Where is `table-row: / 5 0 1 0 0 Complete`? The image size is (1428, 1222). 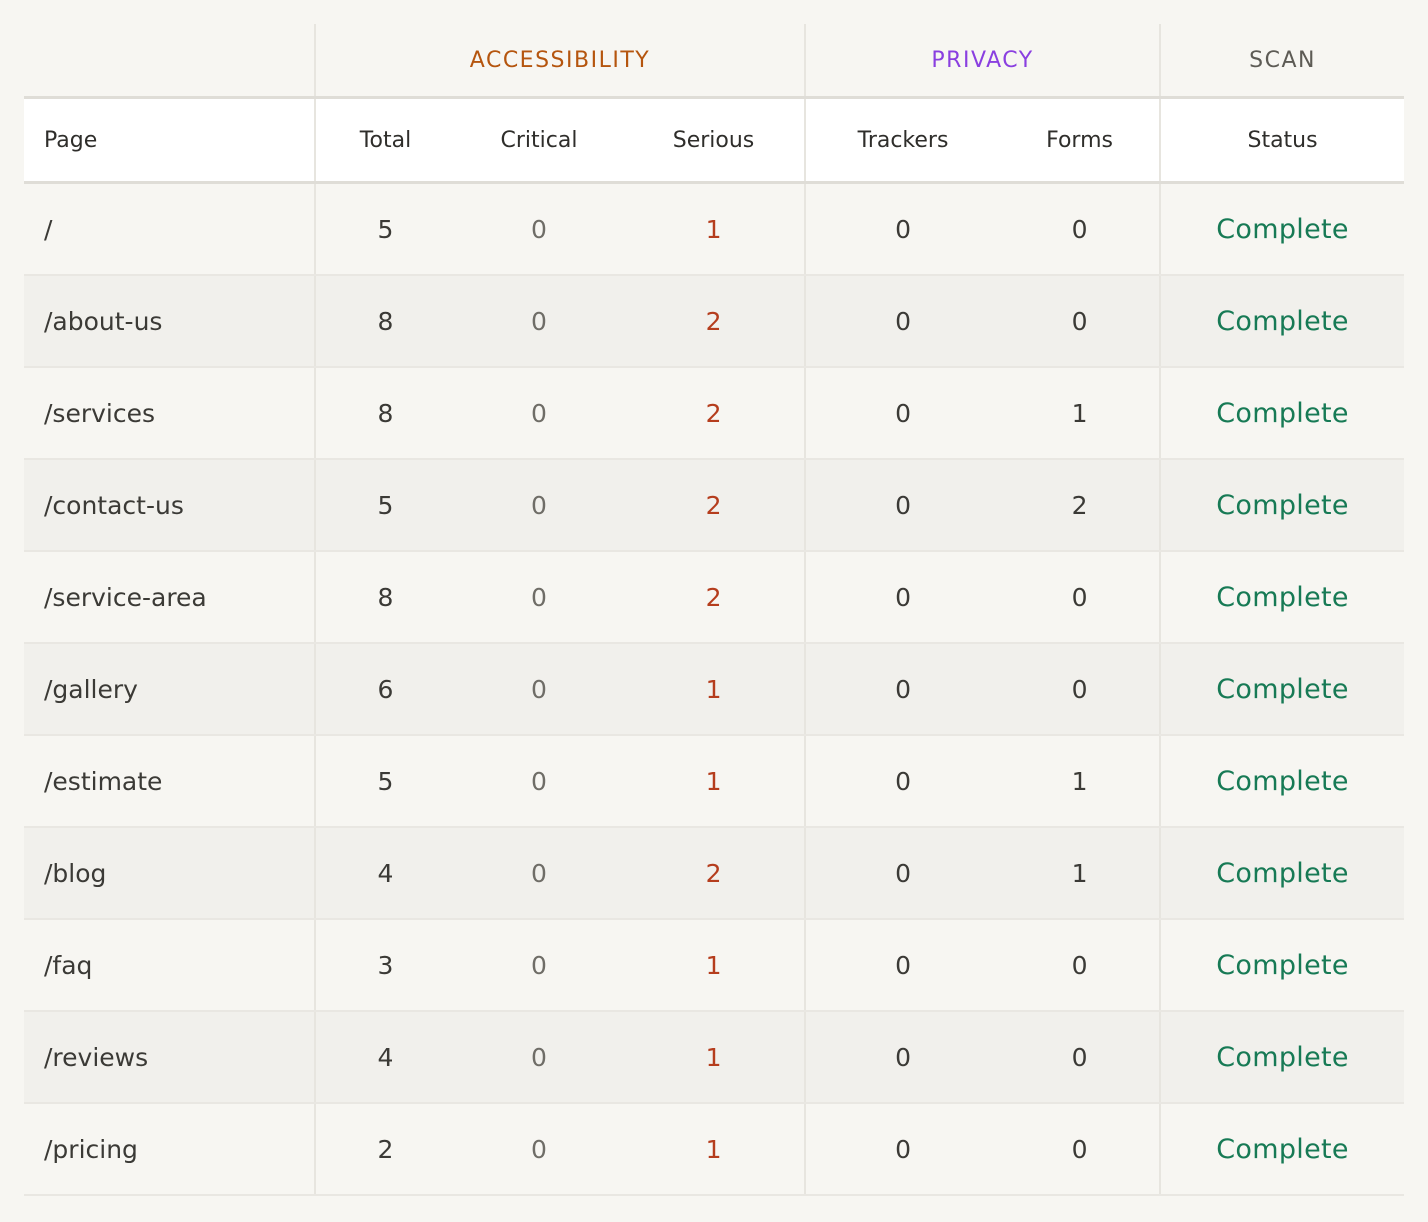
table-row: / 5 0 1 0 0 Complete is located at coordinates (714, 229).